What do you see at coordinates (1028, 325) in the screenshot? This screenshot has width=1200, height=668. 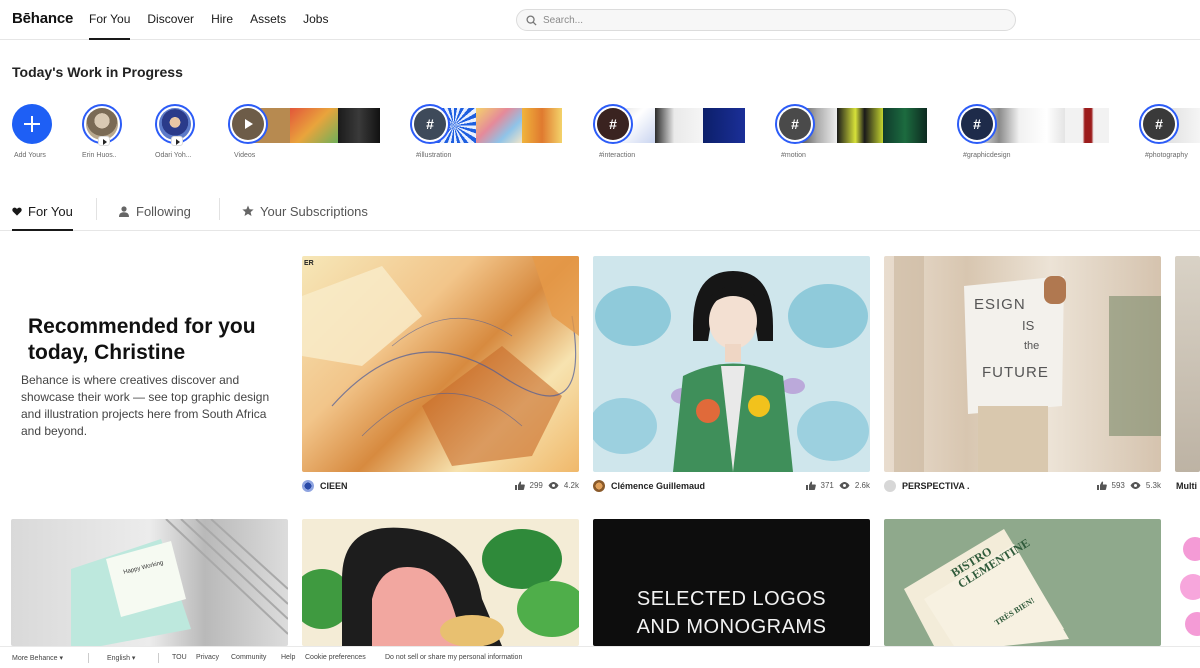 I see `poster-word: IS` at bounding box center [1028, 325].